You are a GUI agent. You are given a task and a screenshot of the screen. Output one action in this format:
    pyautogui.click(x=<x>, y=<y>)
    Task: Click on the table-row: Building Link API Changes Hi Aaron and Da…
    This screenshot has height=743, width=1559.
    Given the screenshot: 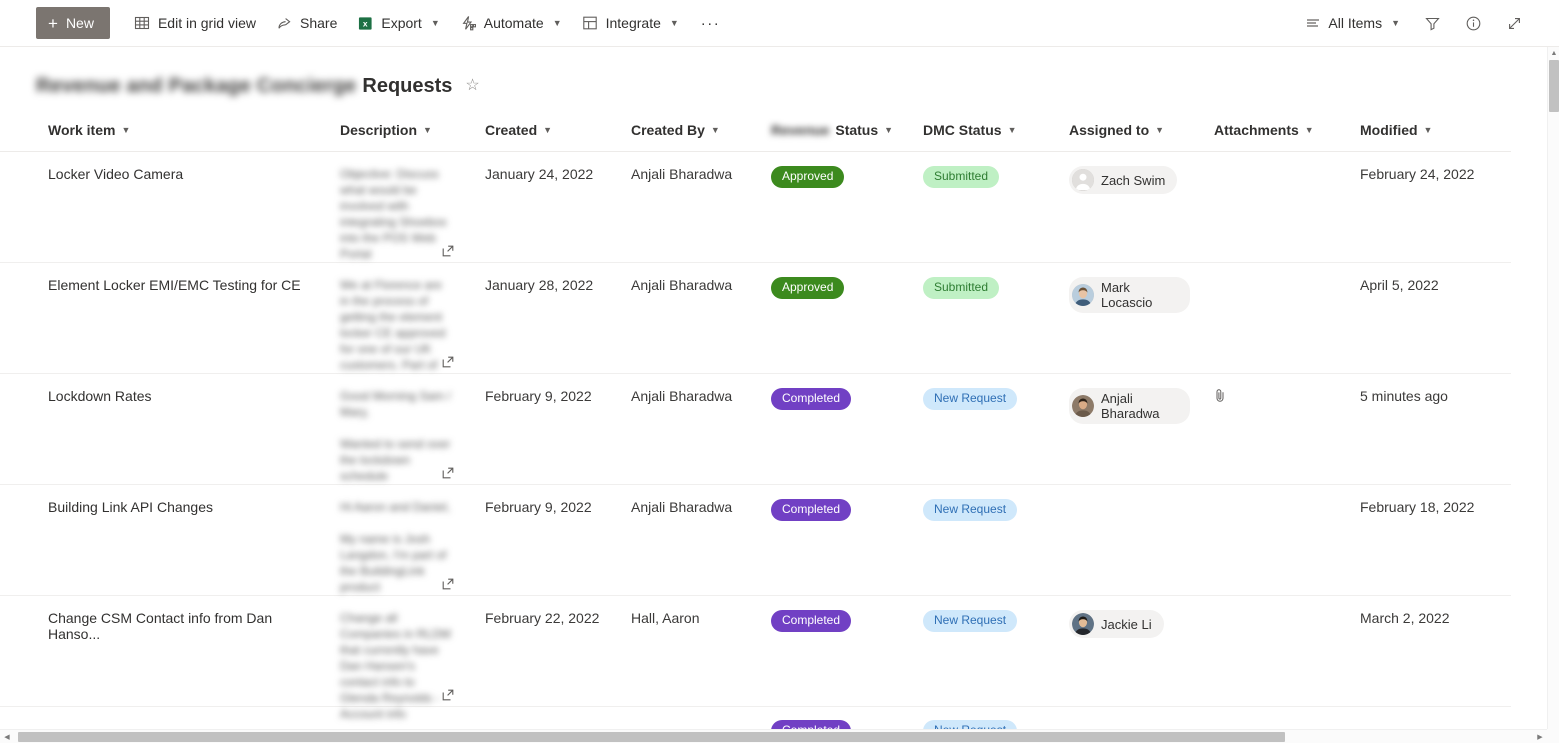 What is the action you would take?
    pyautogui.click(x=755, y=540)
    